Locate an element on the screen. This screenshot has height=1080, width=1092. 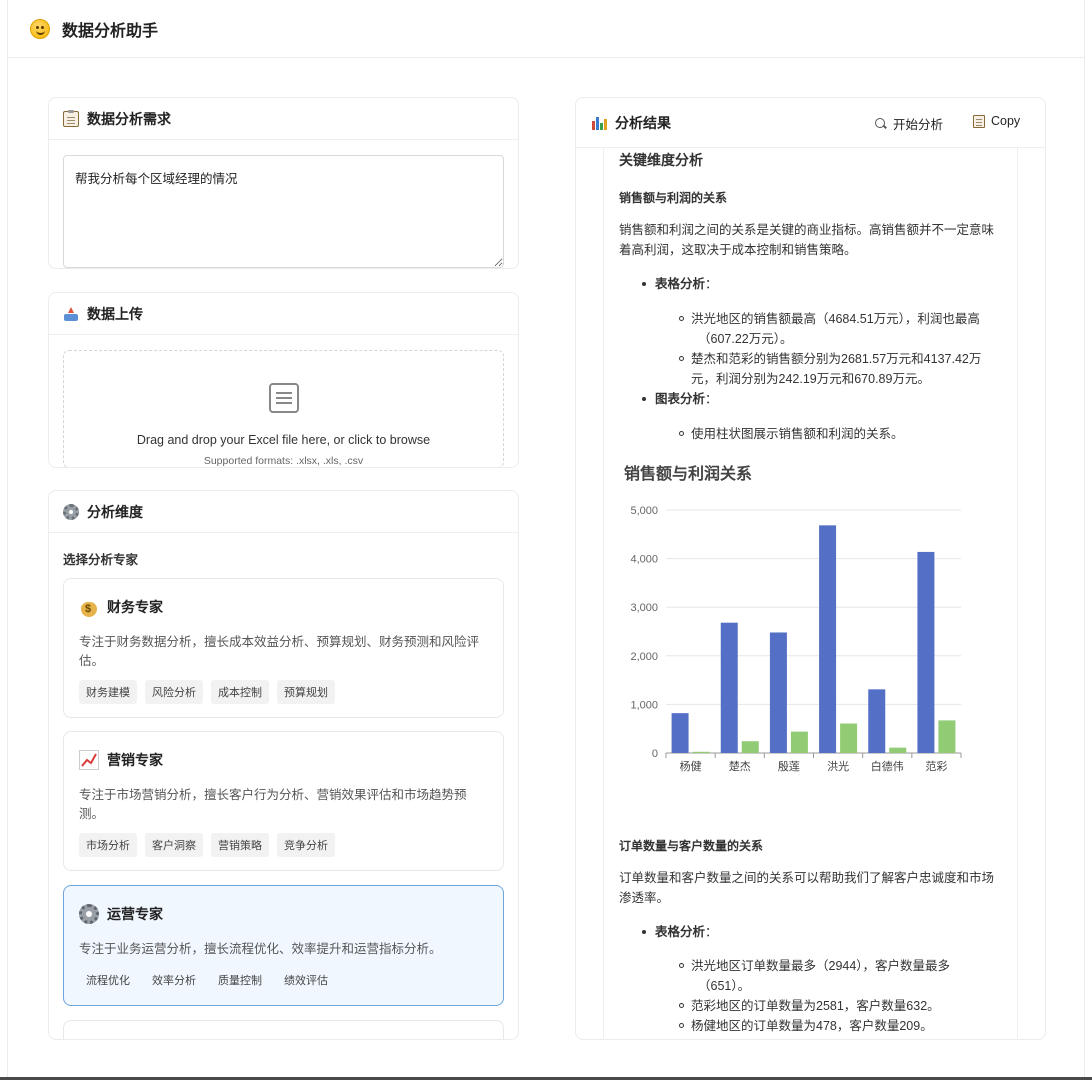
expert-tag: 成本控制 is located at coordinates (240, 692).